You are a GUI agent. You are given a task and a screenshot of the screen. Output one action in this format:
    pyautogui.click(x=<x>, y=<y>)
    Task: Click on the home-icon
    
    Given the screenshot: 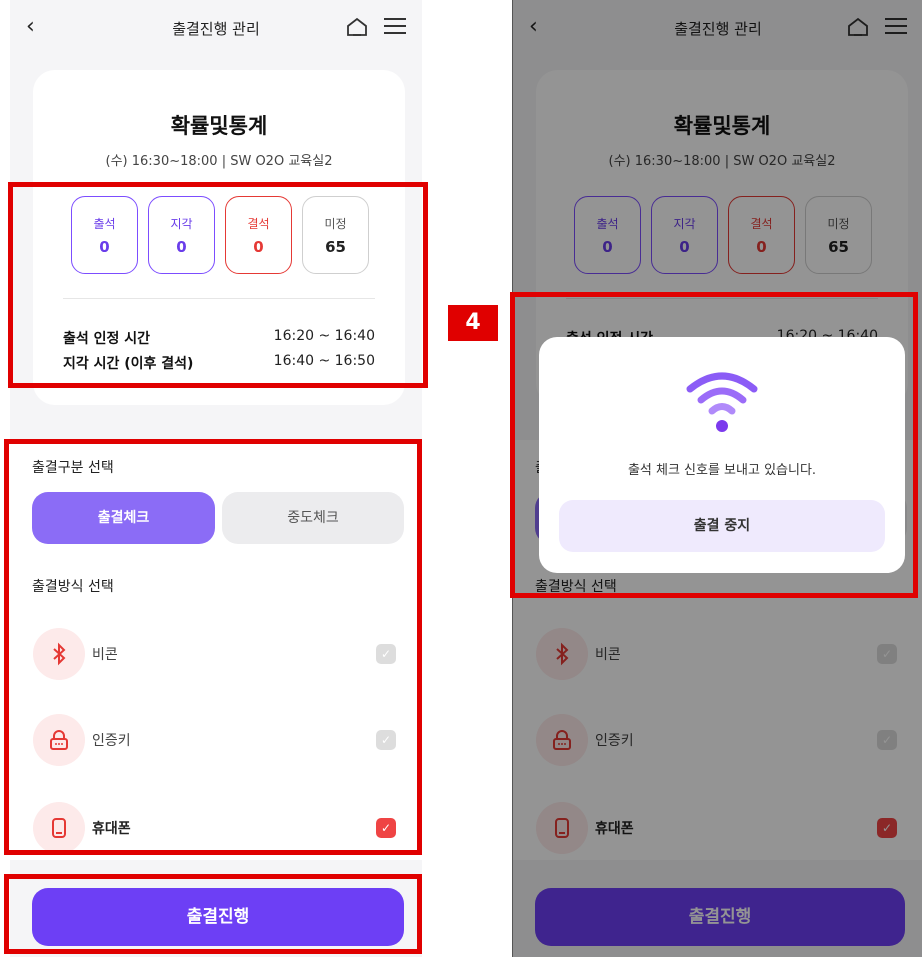 What is the action you would take?
    pyautogui.click(x=357, y=27)
    